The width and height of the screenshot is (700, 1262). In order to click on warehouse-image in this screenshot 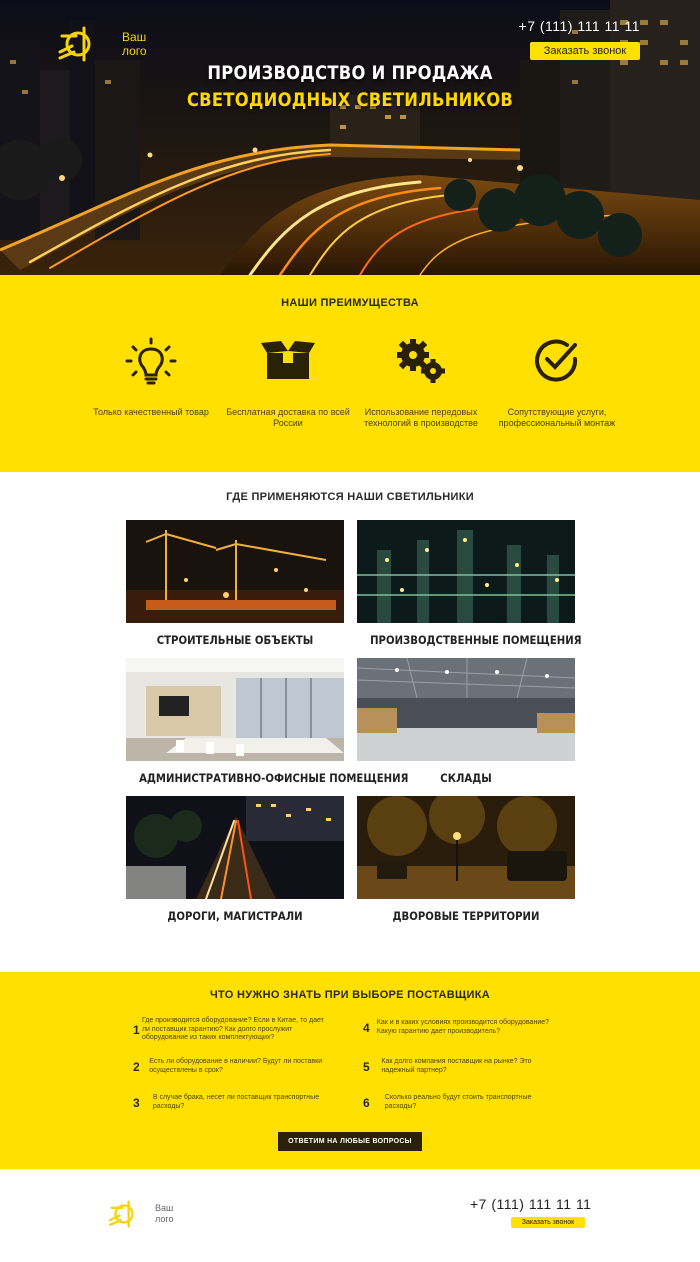, I will do `click(466, 709)`.